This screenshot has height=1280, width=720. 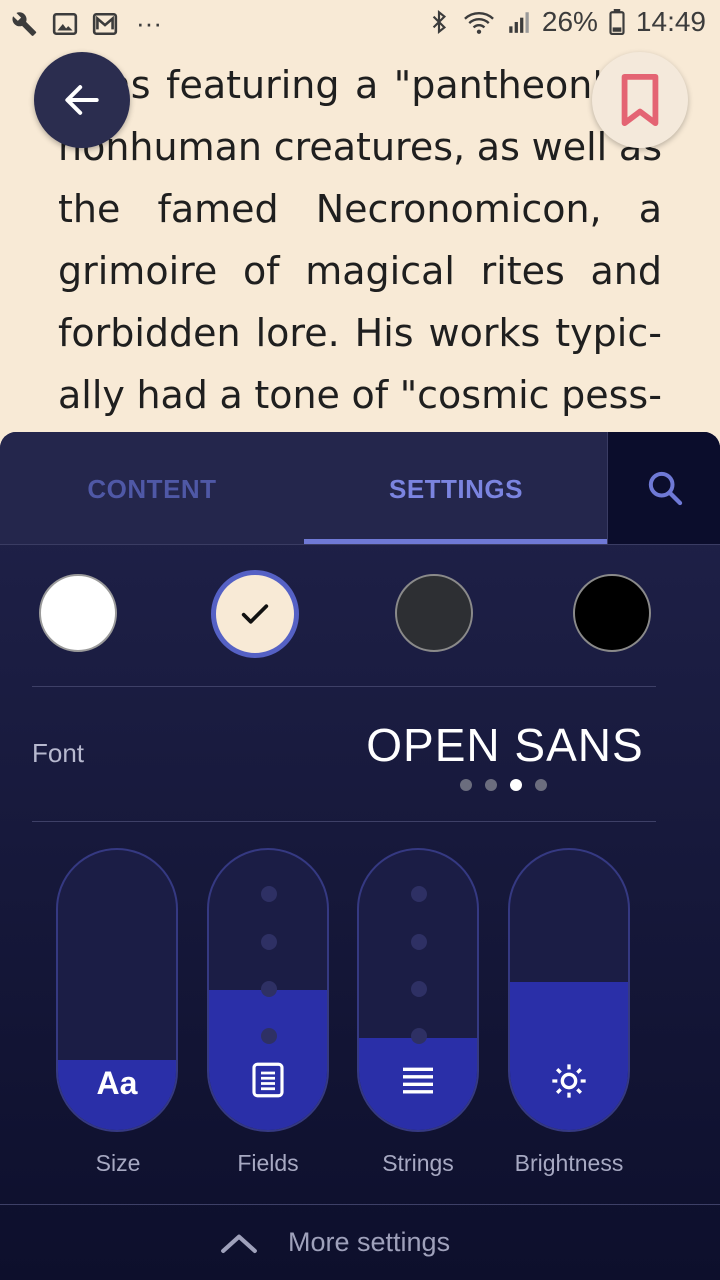 I want to click on word: and, so click(x=626, y=271).